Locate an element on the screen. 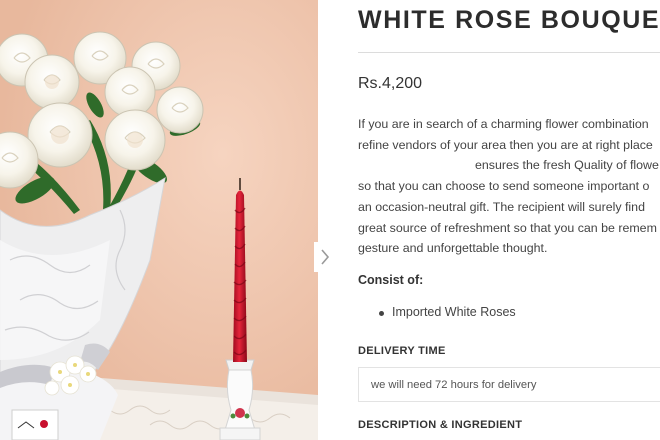 The height and width of the screenshot is (440, 660). gallery-next-button is located at coordinates (325, 257).